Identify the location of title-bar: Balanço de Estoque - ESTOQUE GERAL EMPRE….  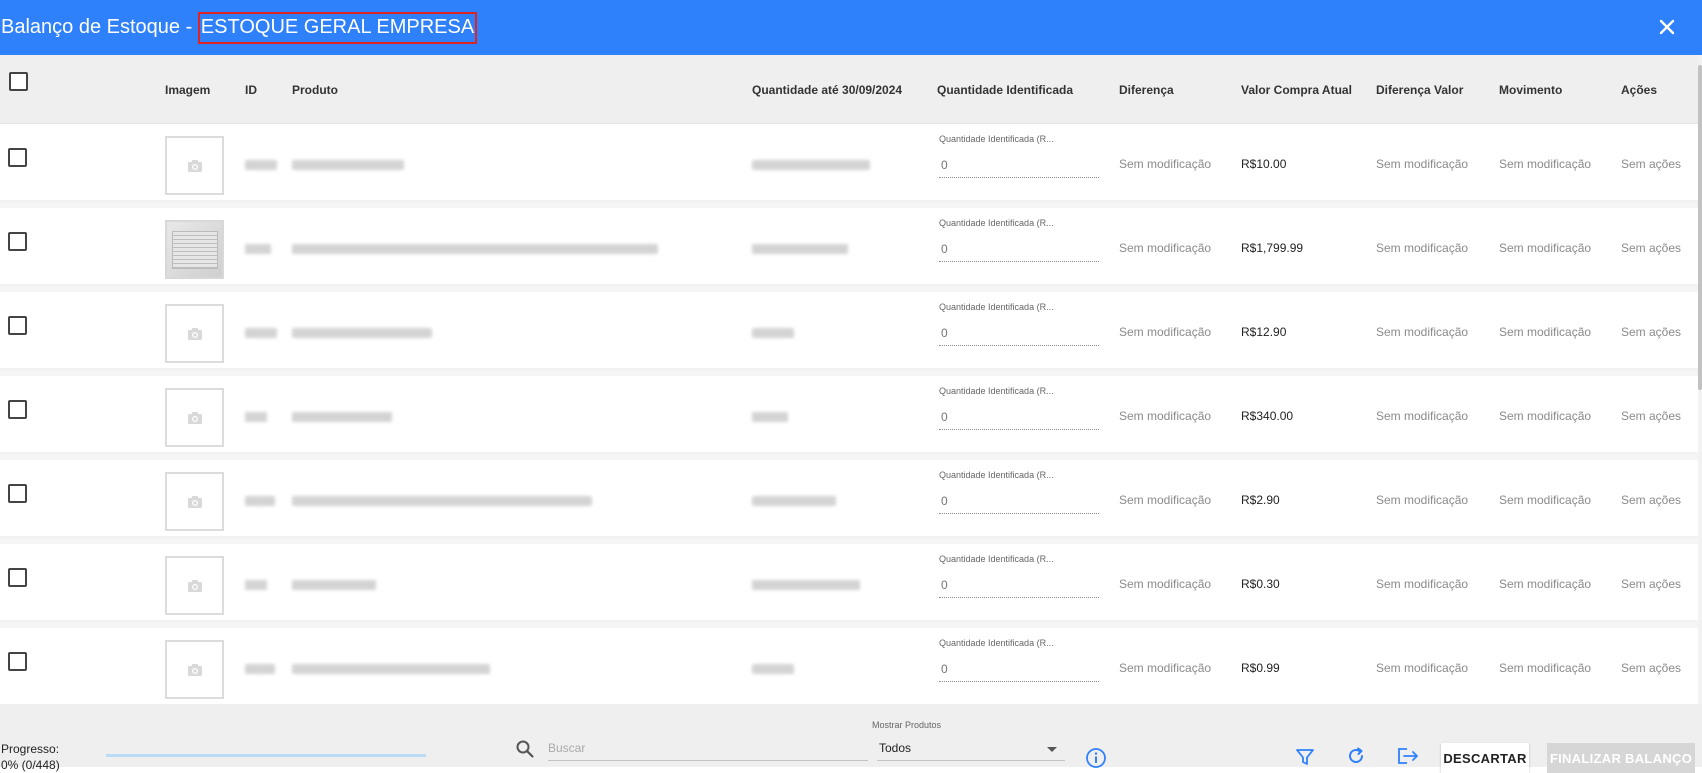
(851, 27).